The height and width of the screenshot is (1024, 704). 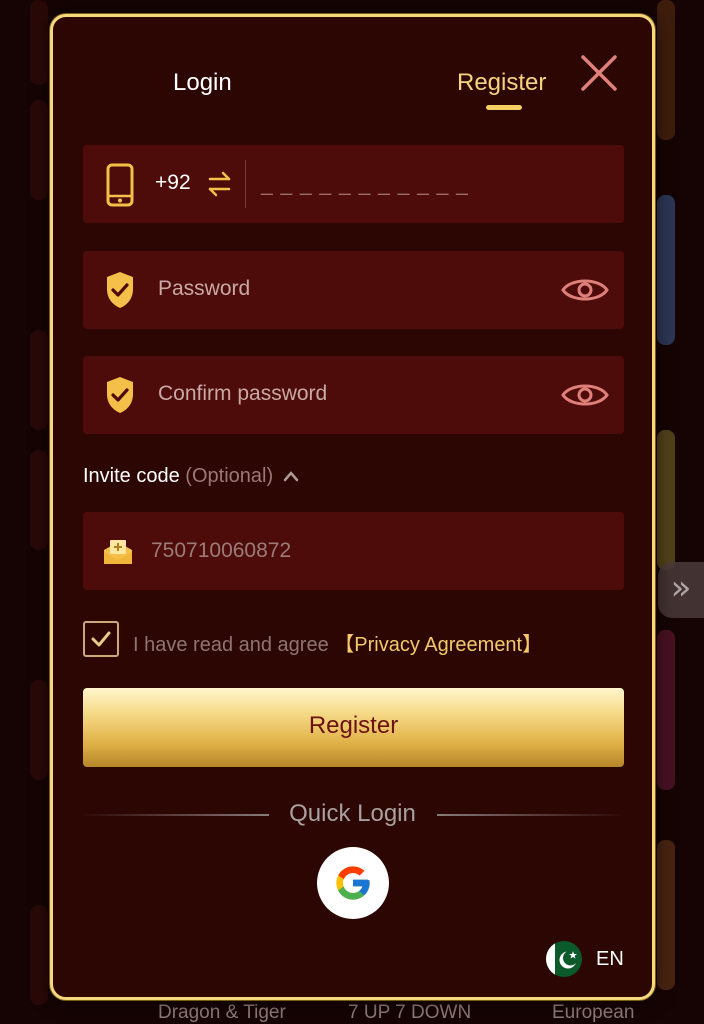 I want to click on close-button, so click(x=599, y=73).